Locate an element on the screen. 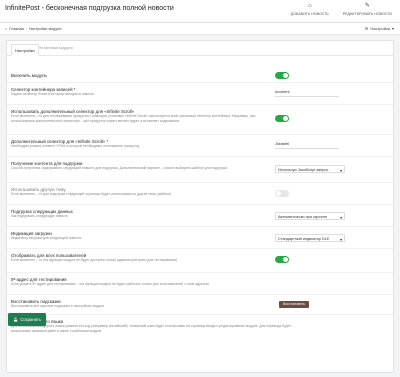  save-button: 💾 Сохранить is located at coordinates (27, 319).